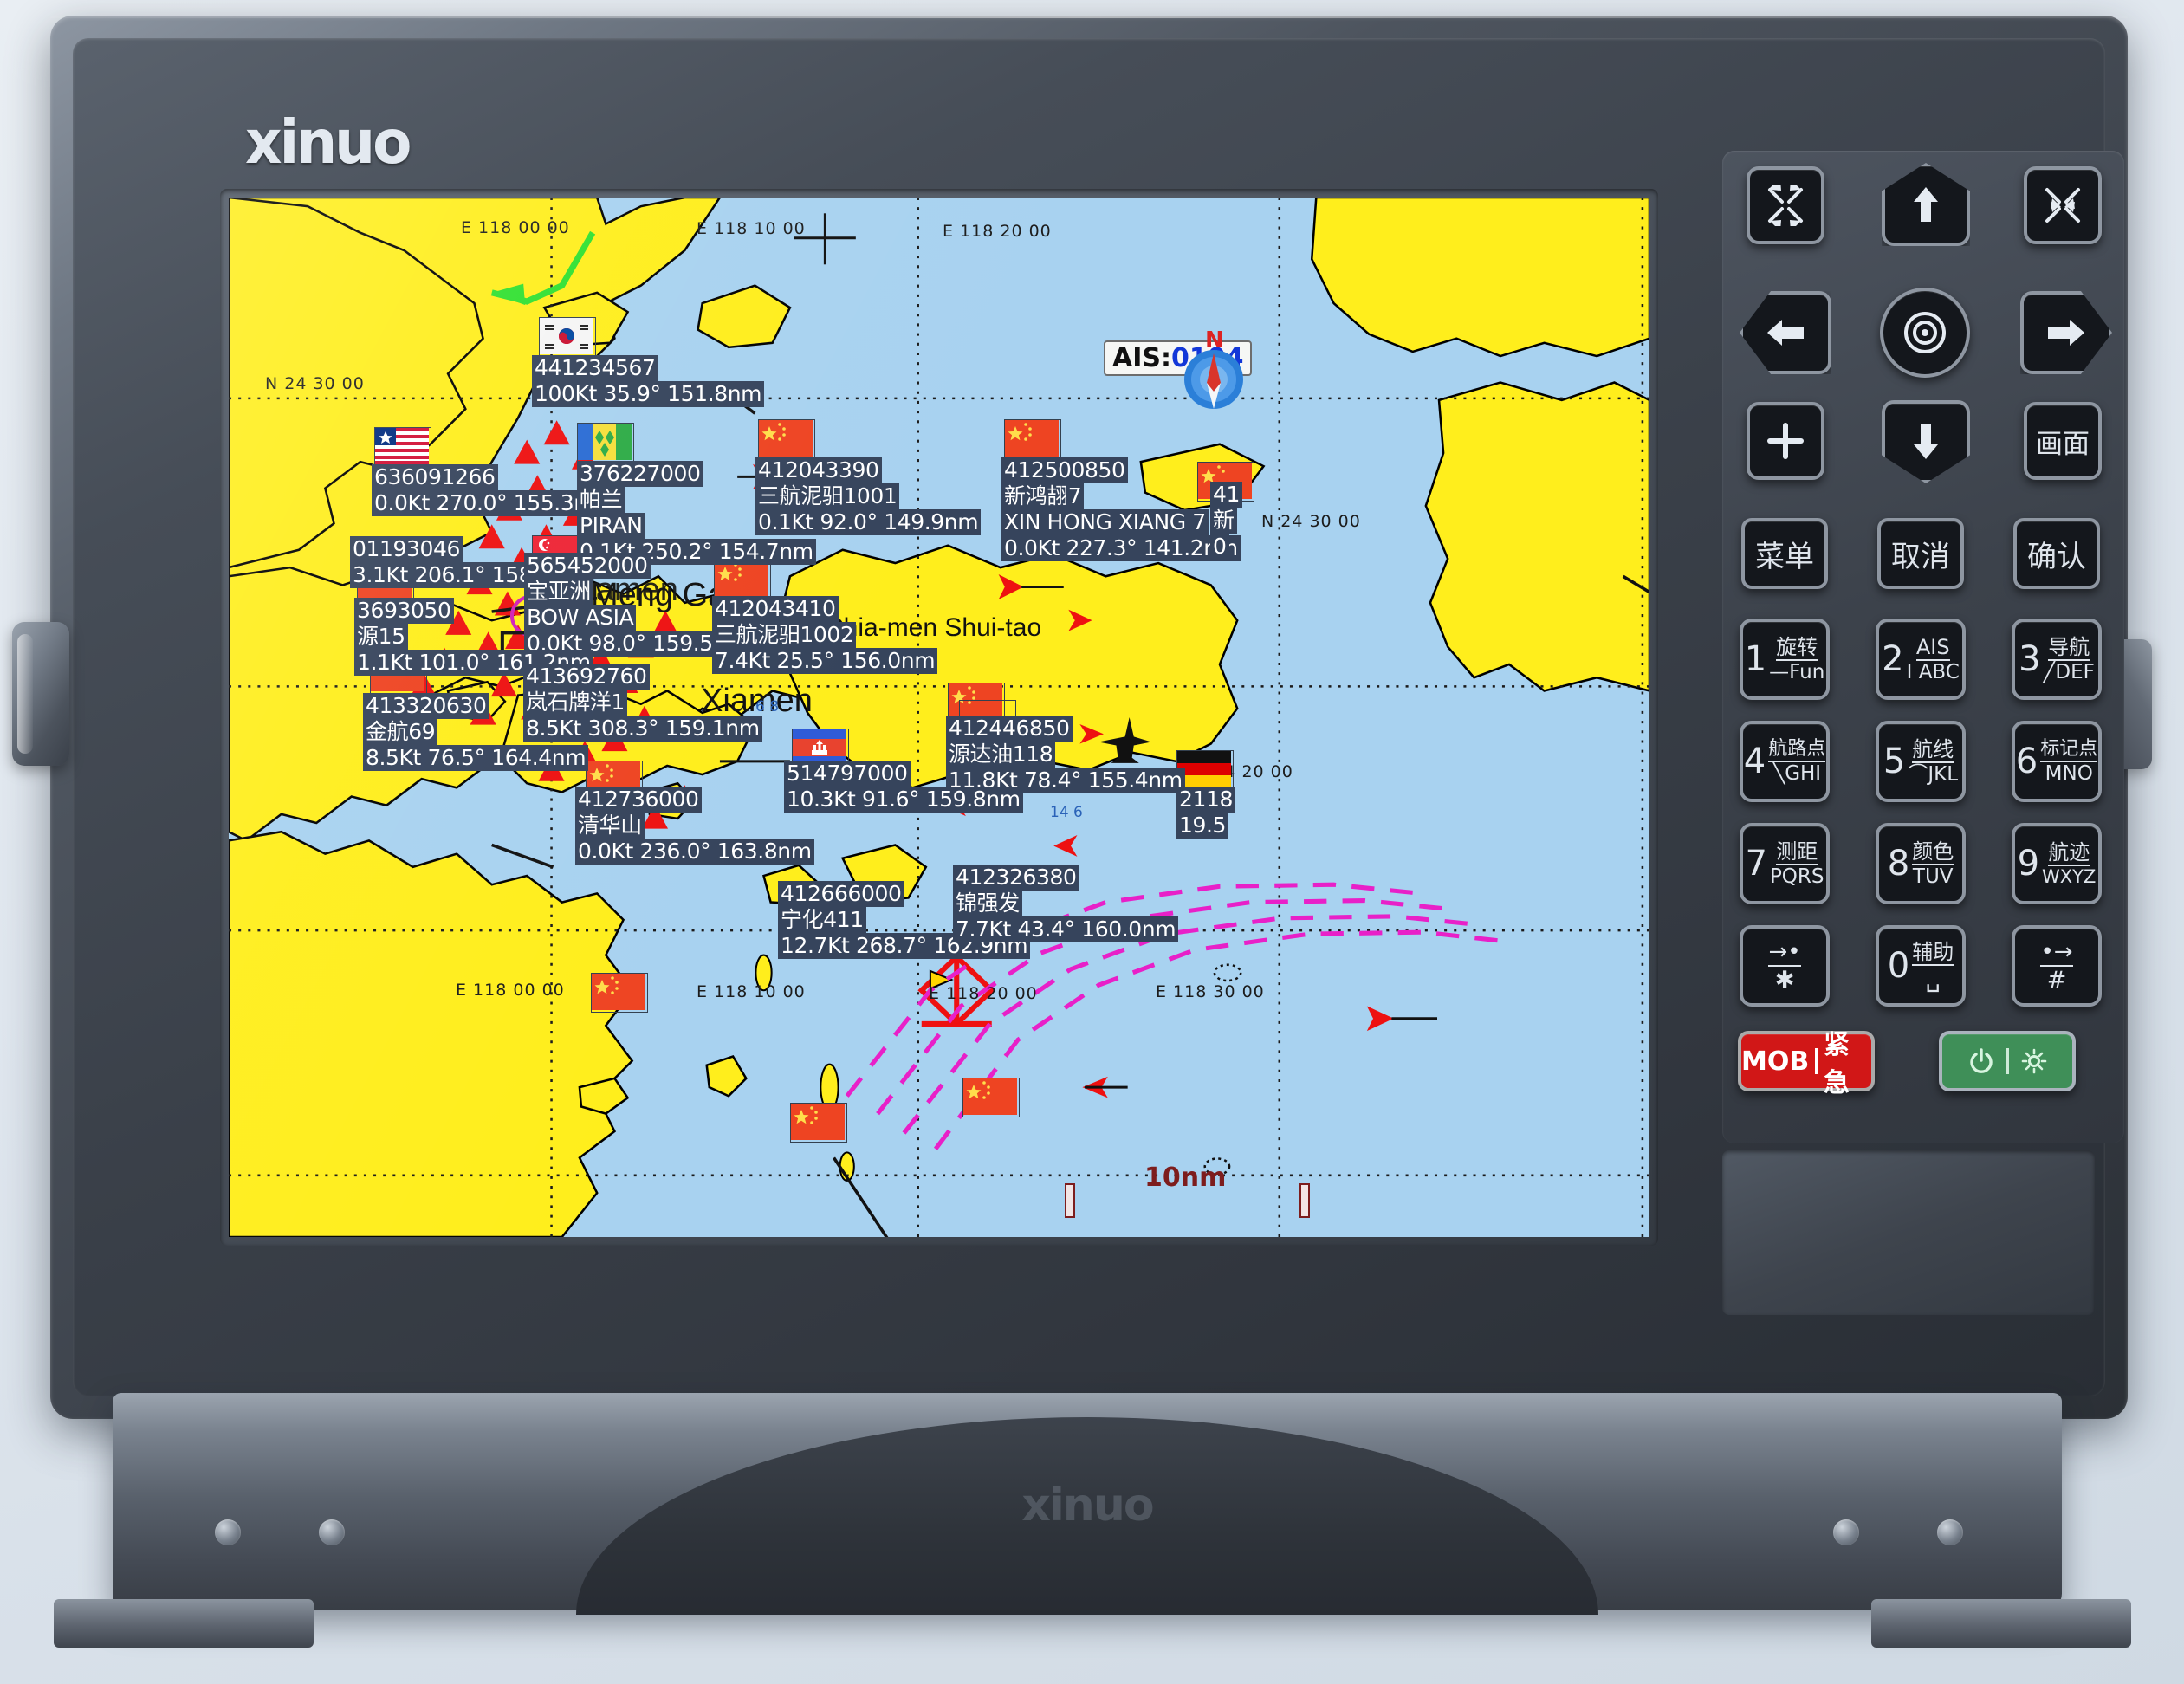 Image resolution: width=2184 pixels, height=1684 pixels. Describe the element at coordinates (1756, 864) in the screenshot. I see `key-digit: 7` at that location.